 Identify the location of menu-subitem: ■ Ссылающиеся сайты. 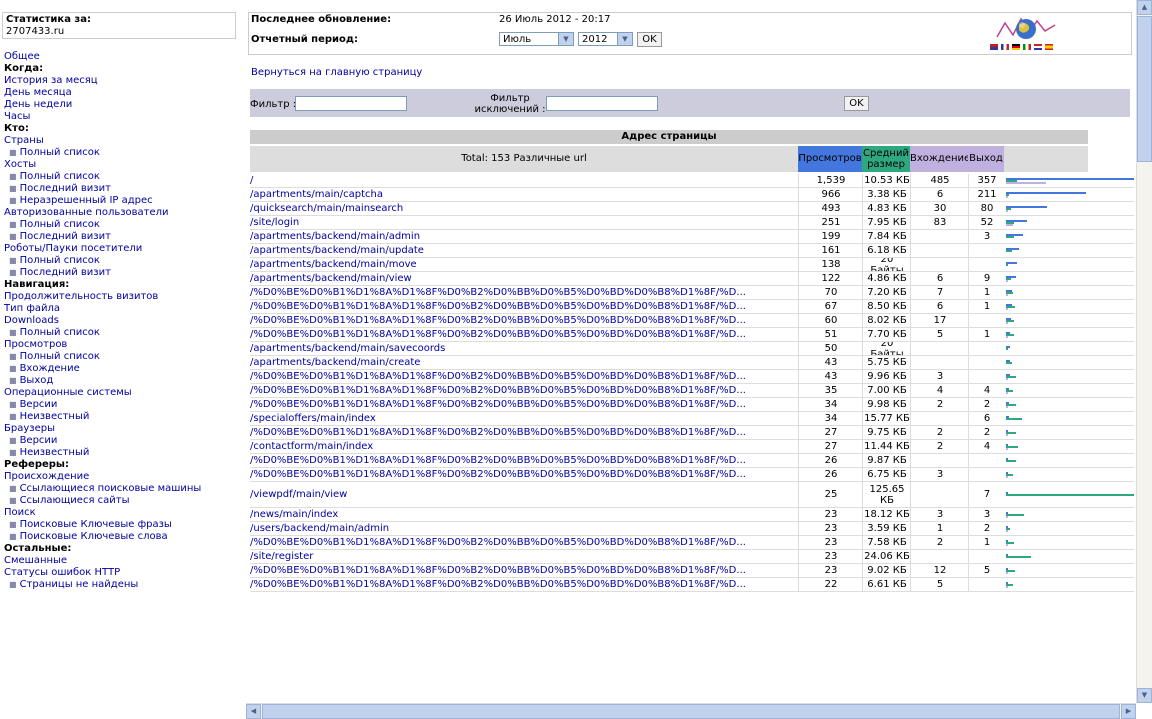
(102, 501).